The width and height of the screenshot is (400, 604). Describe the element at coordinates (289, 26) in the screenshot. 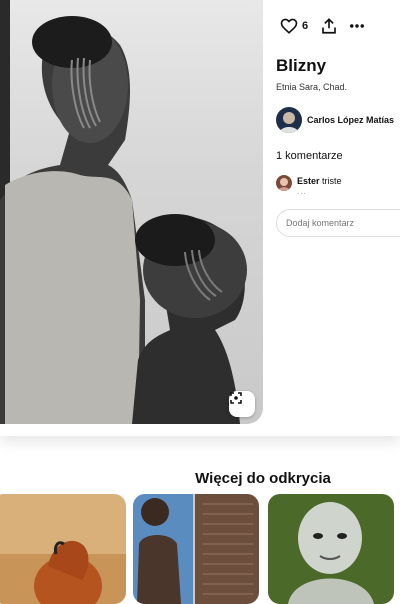

I see `heart-icon` at that location.